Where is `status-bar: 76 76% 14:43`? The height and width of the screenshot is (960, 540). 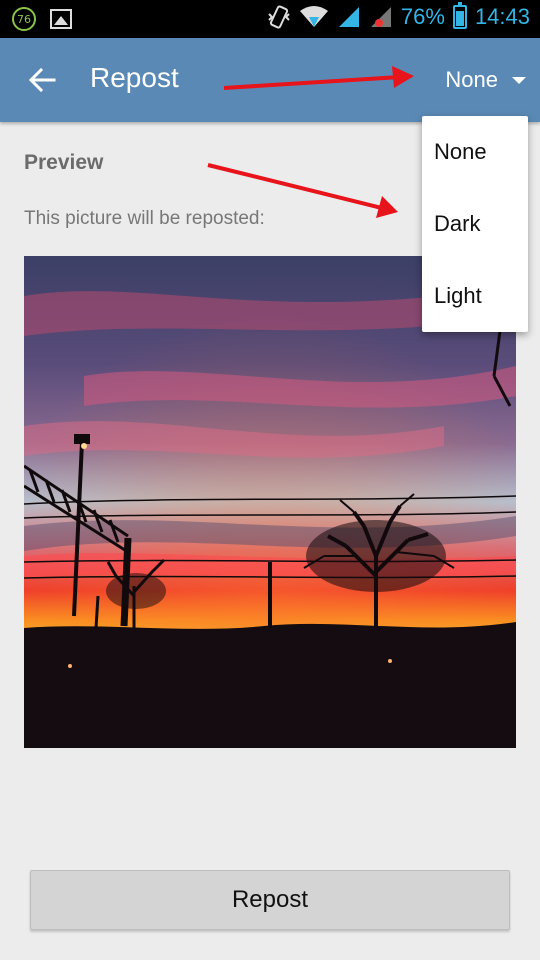
status-bar: 76 76% 14:43 is located at coordinates (270, 19).